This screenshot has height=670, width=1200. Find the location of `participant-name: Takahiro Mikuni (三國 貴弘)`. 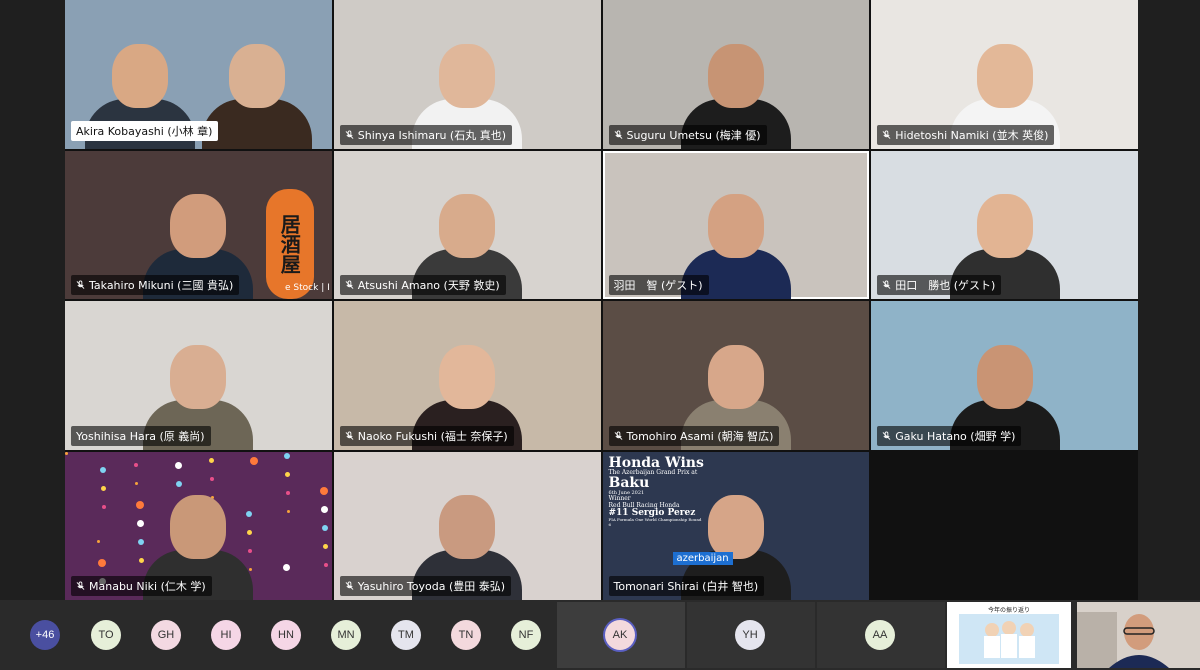

participant-name: Takahiro Mikuni (三國 貴弘) is located at coordinates (161, 285).